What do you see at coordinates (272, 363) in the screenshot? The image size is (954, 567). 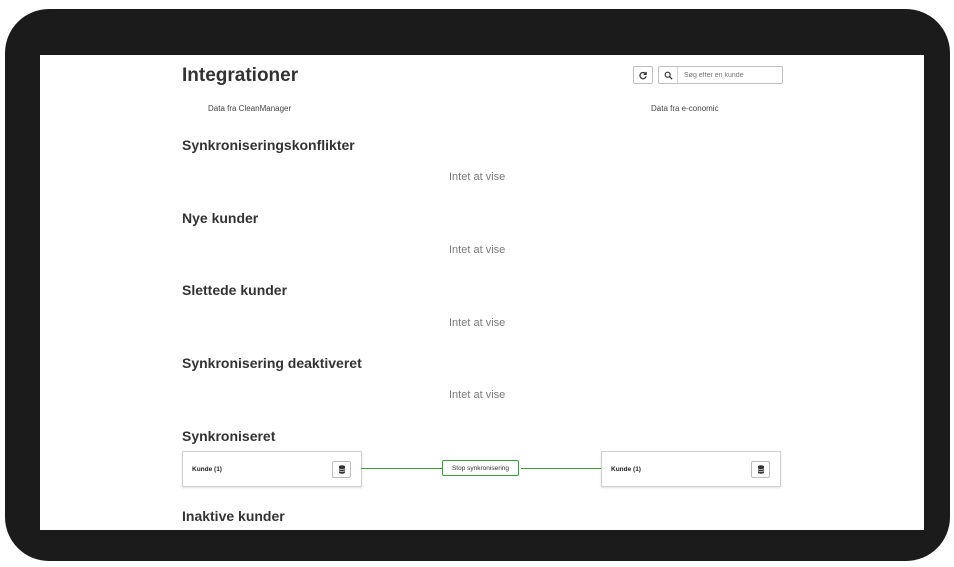 I see `section-title-sync-disabled: Synkronisering deaktiveret` at bounding box center [272, 363].